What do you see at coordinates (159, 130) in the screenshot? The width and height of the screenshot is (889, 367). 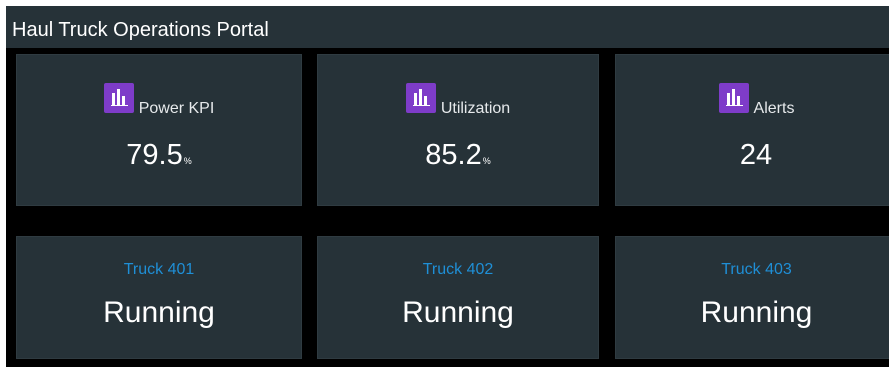 I see `kpi-card-power: Power KPI 79.5%` at bounding box center [159, 130].